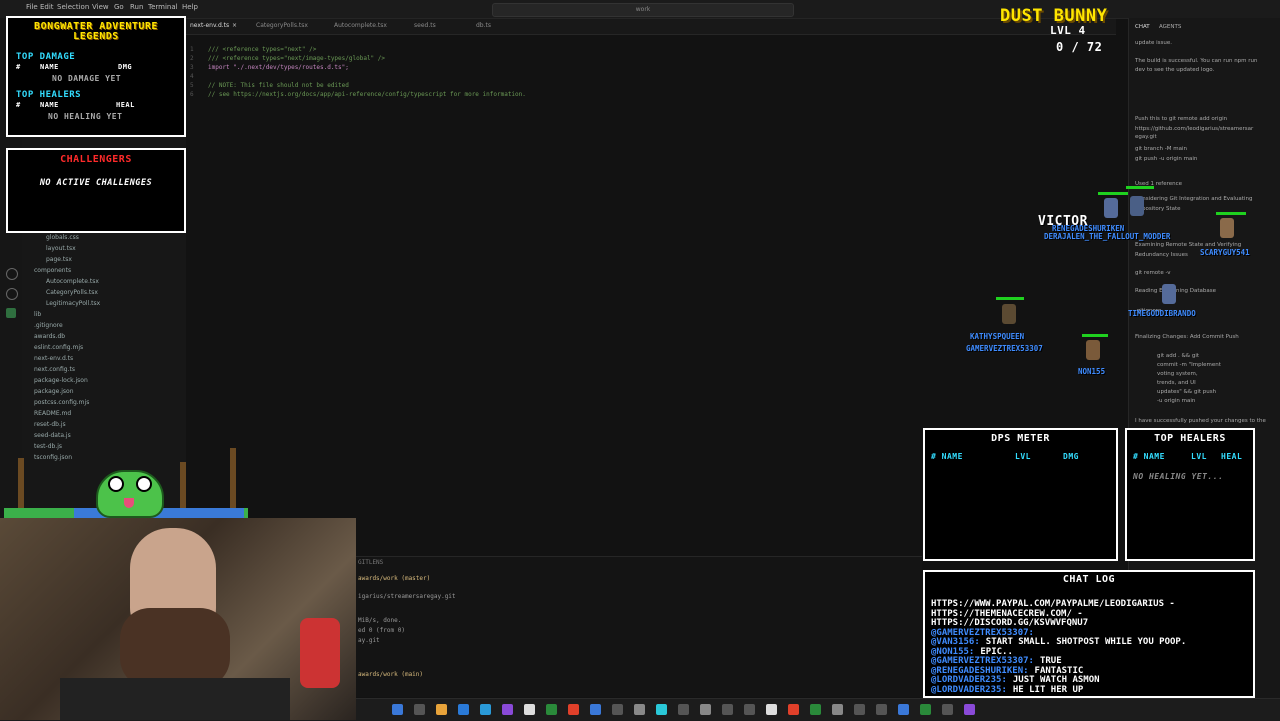 The image size is (1280, 721). What do you see at coordinates (47, 7) in the screenshot?
I see `menu-edit: Edit` at bounding box center [47, 7].